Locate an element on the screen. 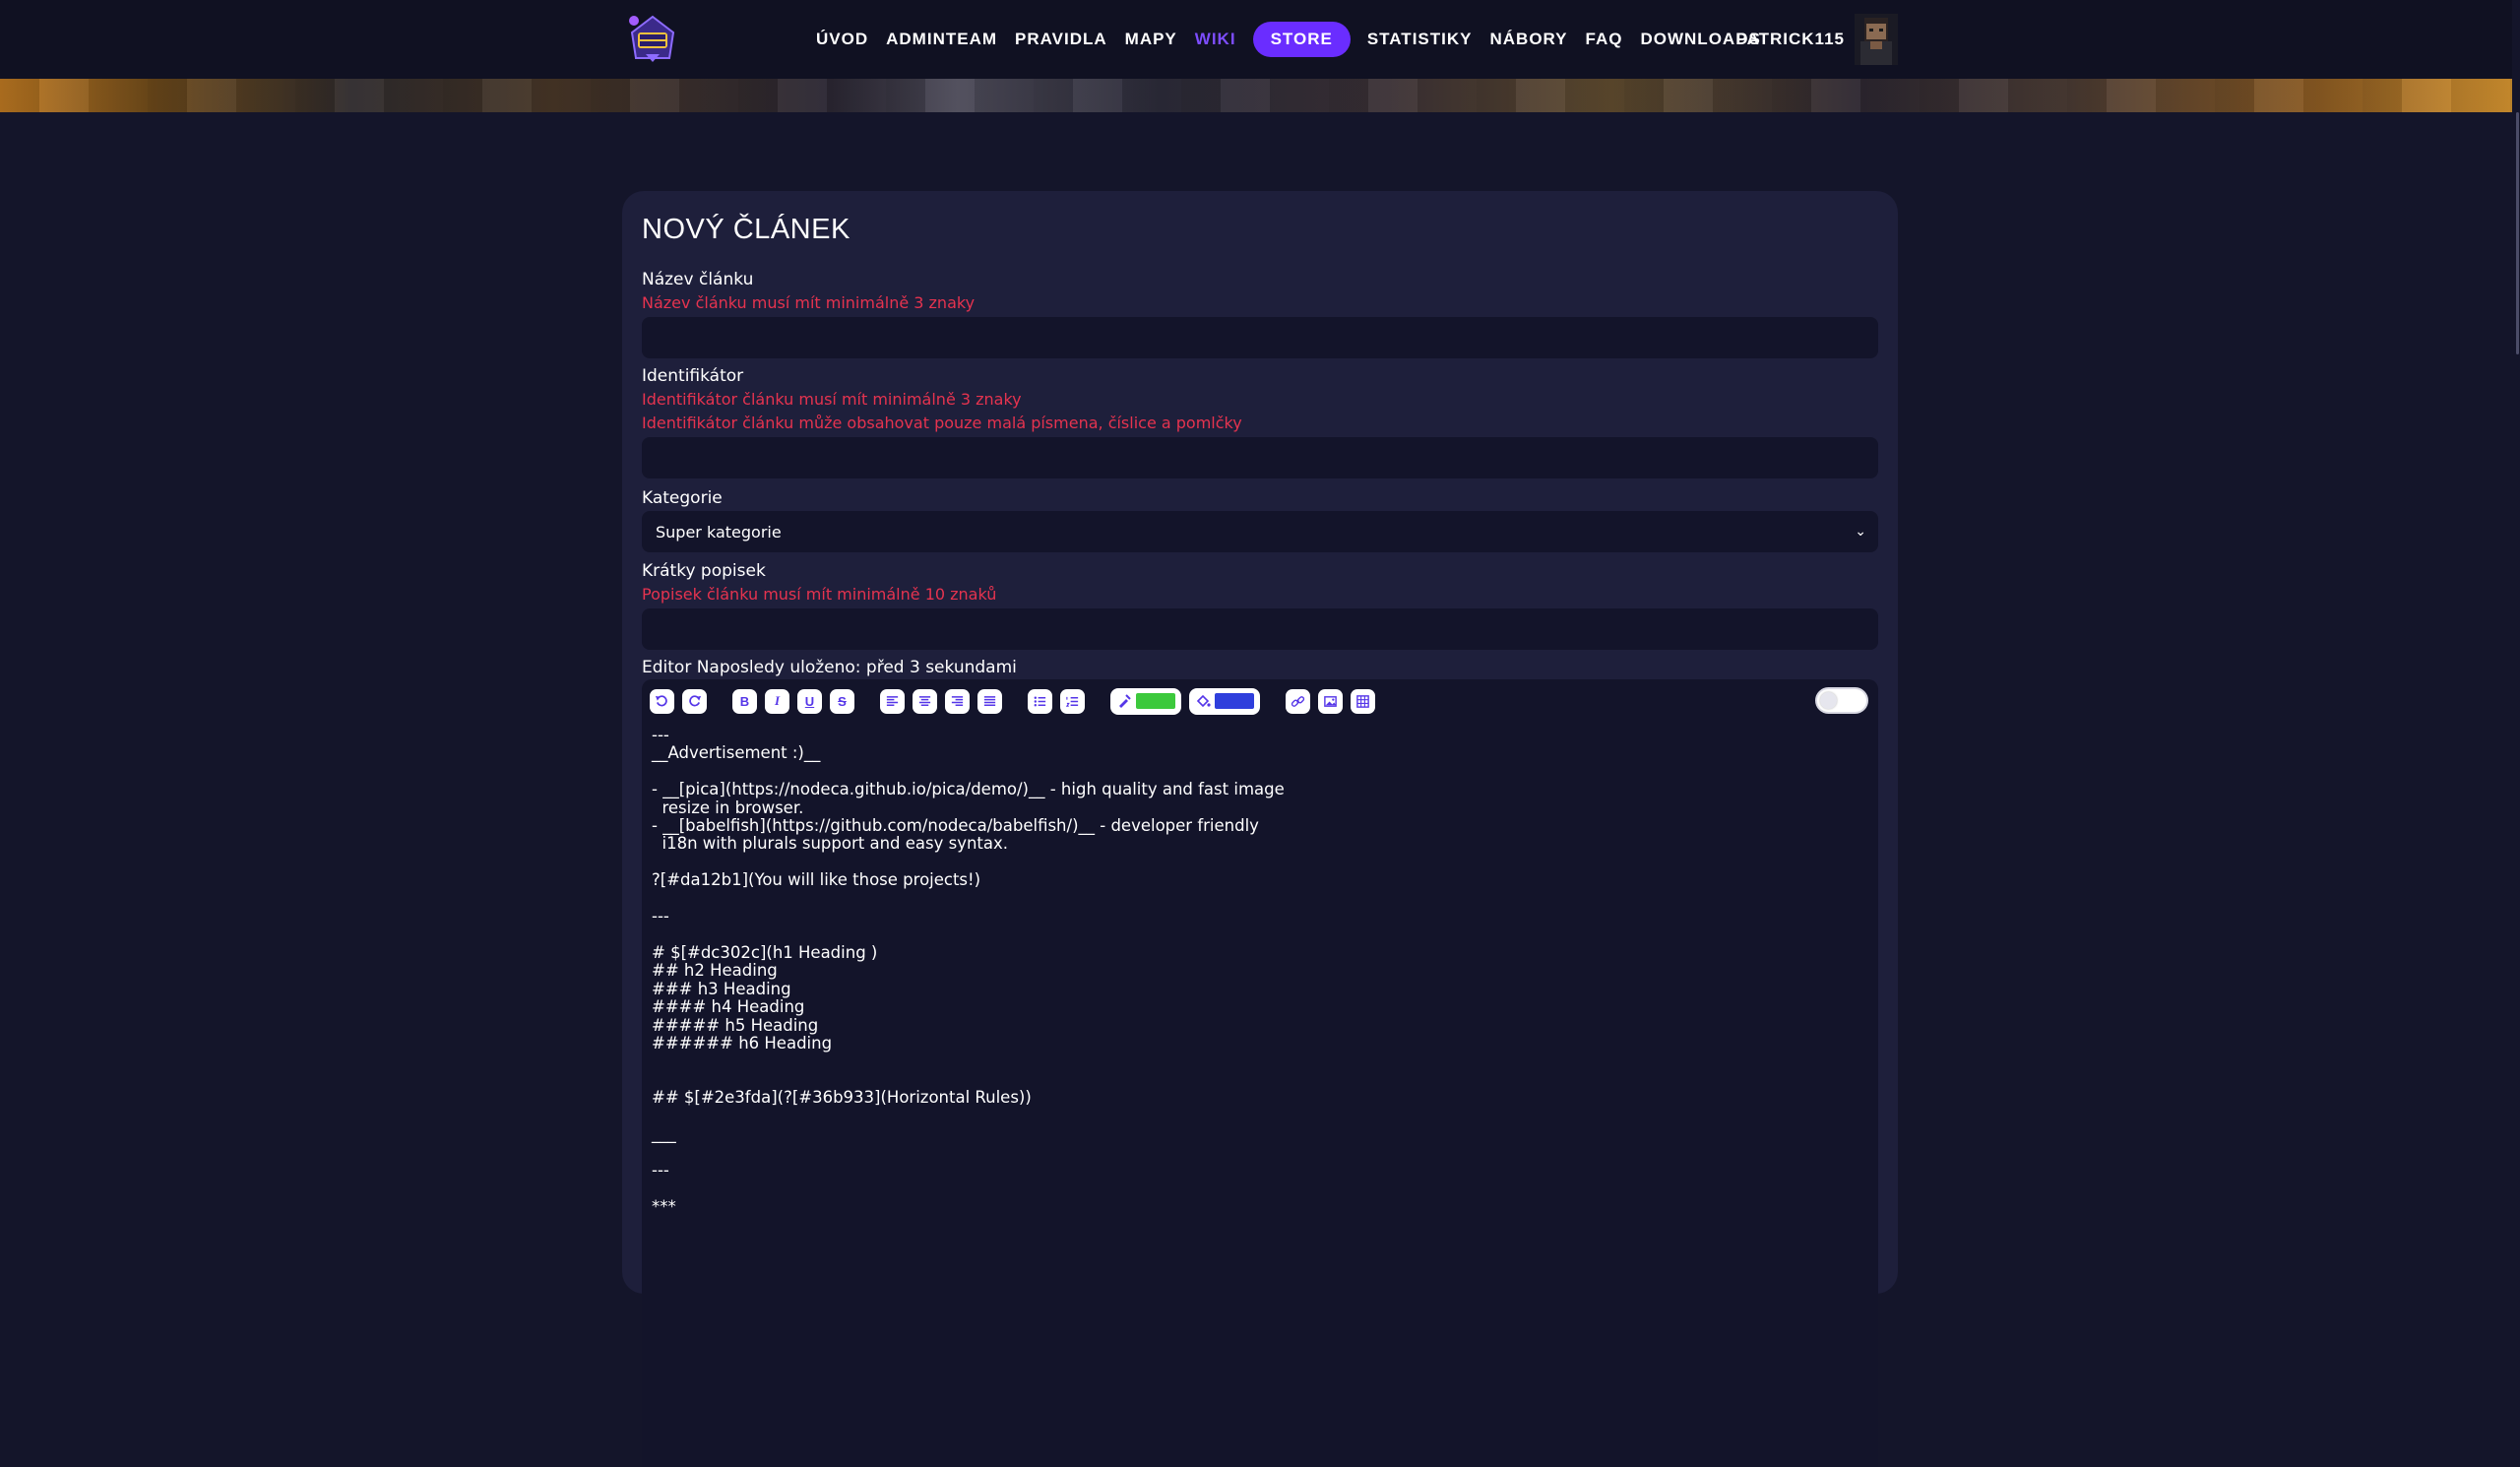  bold-icon: B is located at coordinates (744, 701).